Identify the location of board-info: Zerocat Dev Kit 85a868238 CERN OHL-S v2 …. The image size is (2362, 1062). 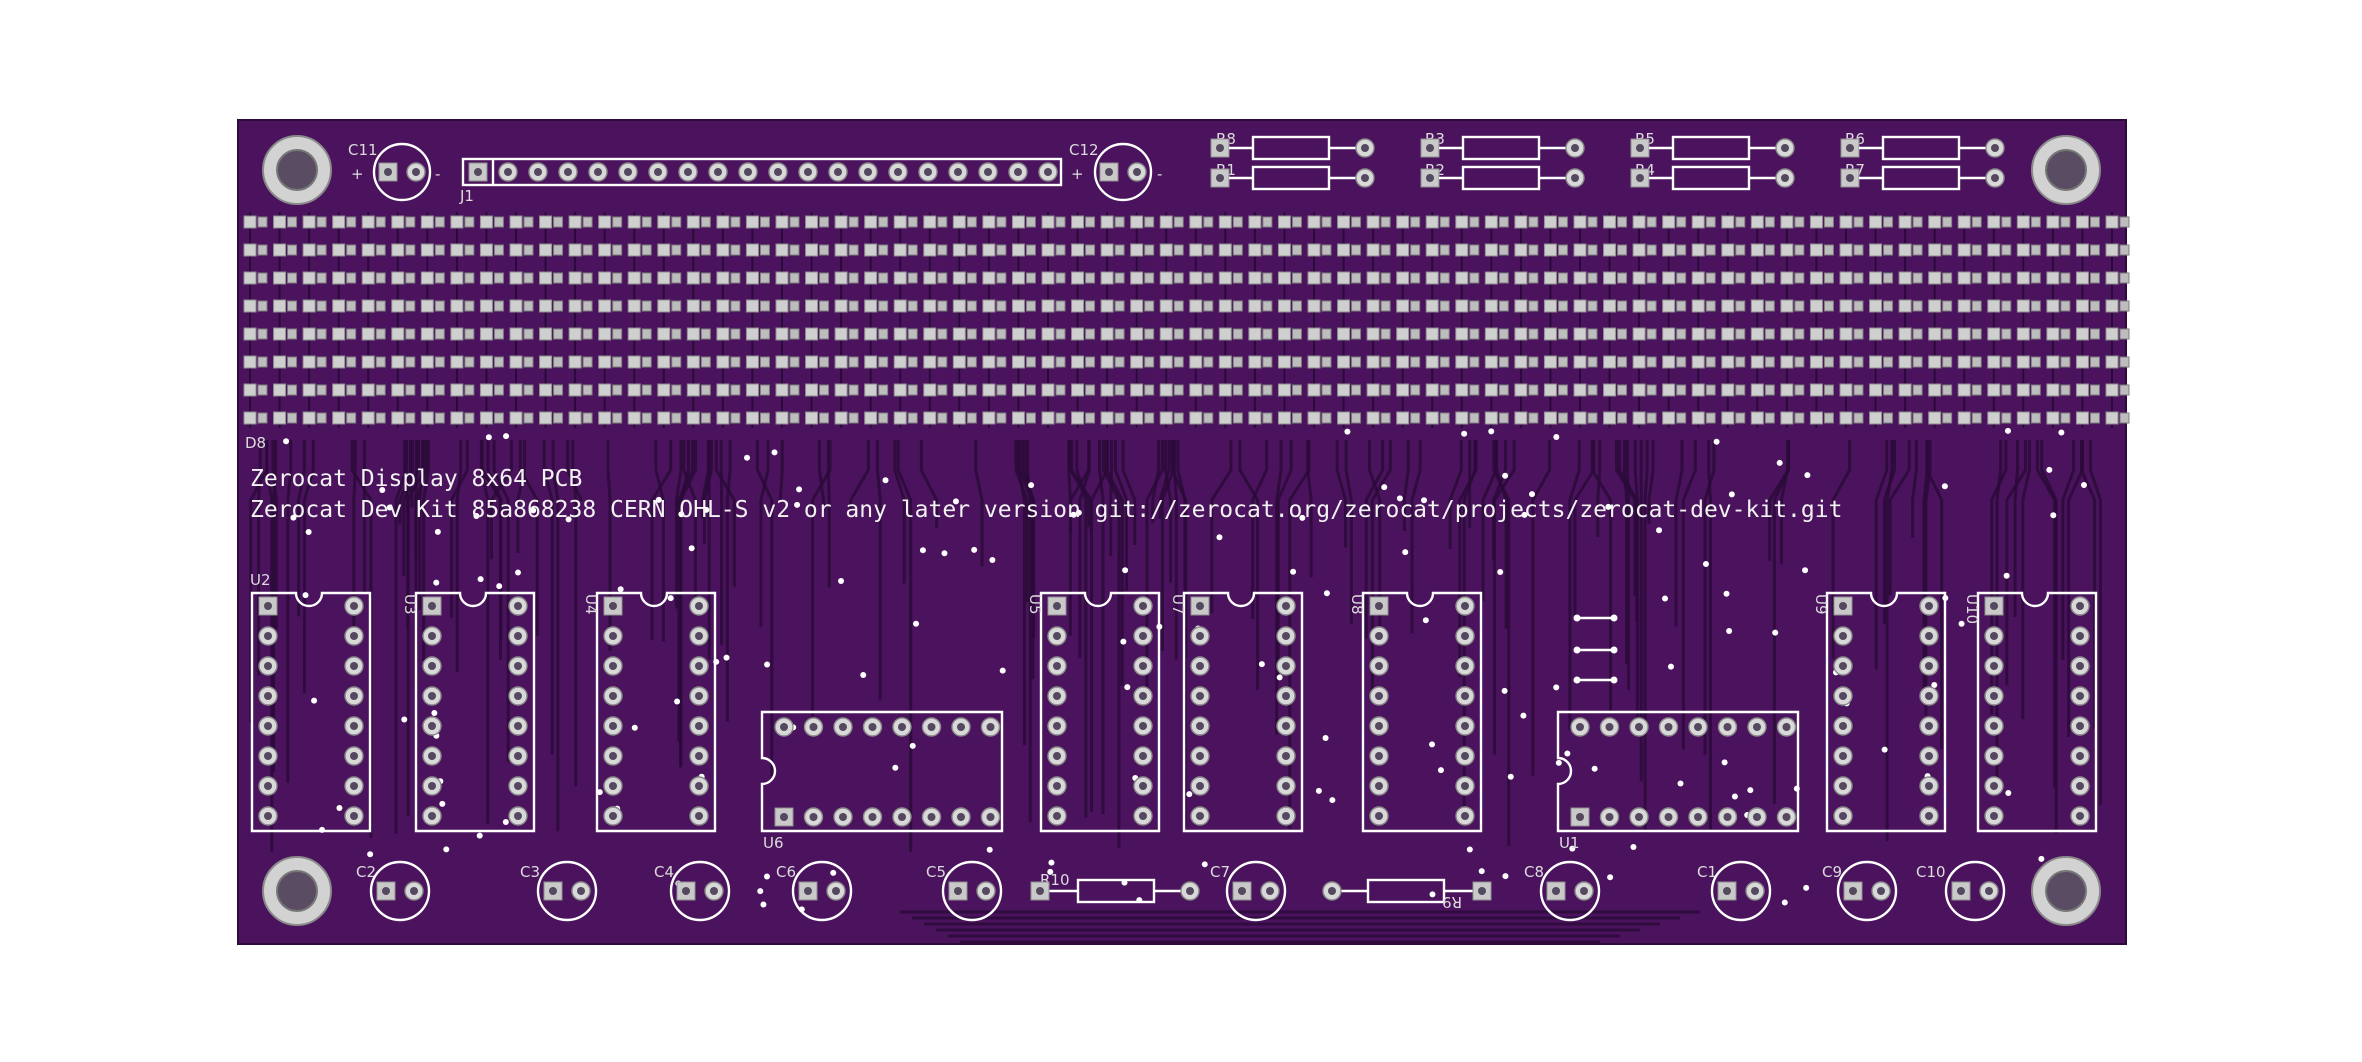
(1046, 510).